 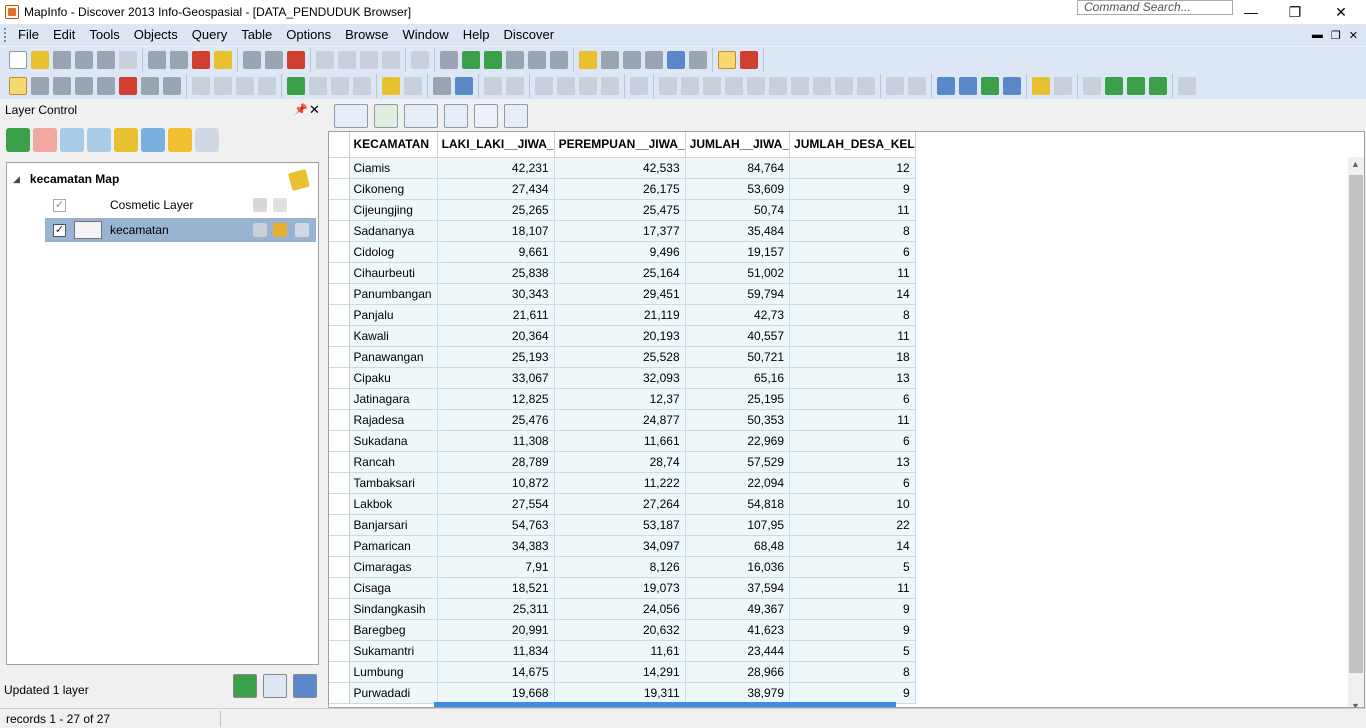 I want to click on scrollbar-thumb, so click(x=1356, y=424).